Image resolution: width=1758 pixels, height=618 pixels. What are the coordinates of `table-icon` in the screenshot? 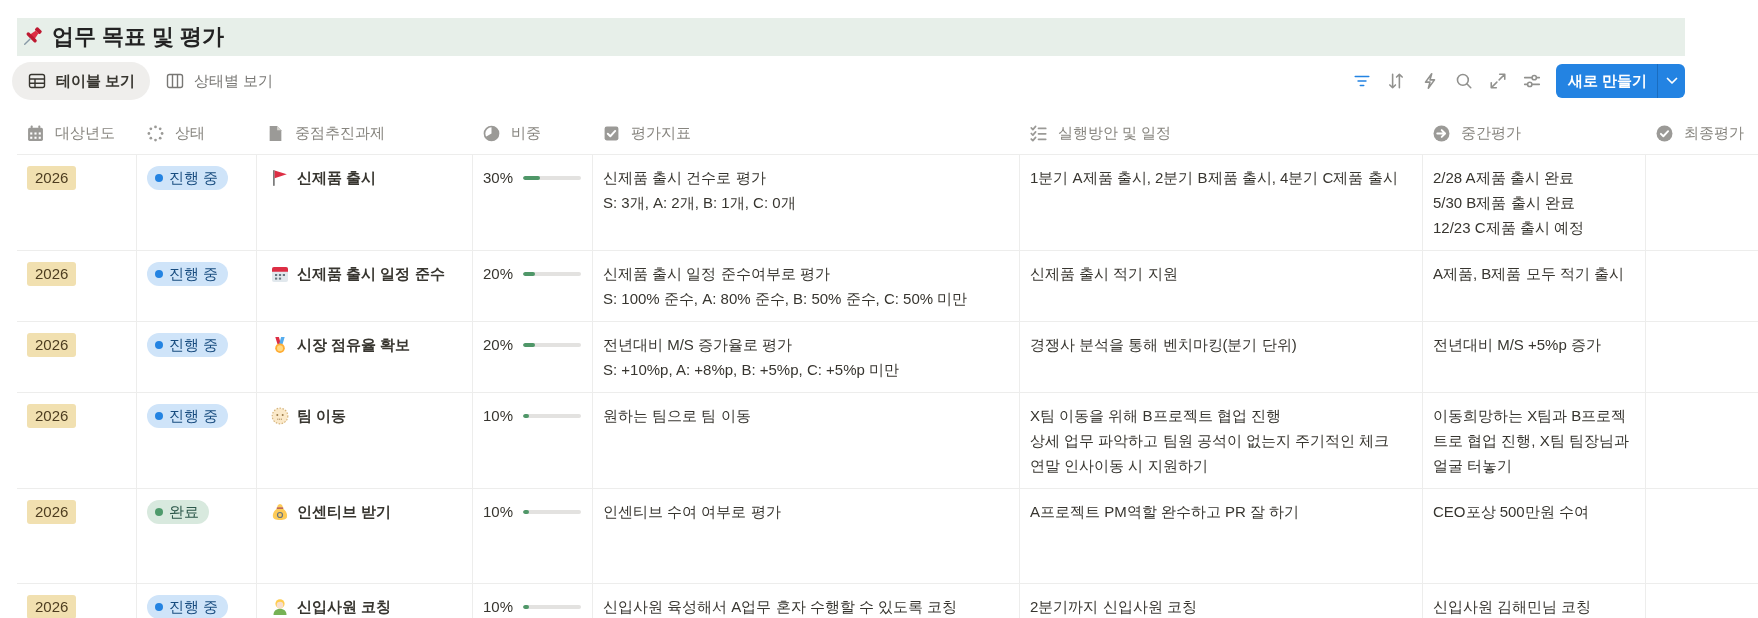 It's located at (37, 81).